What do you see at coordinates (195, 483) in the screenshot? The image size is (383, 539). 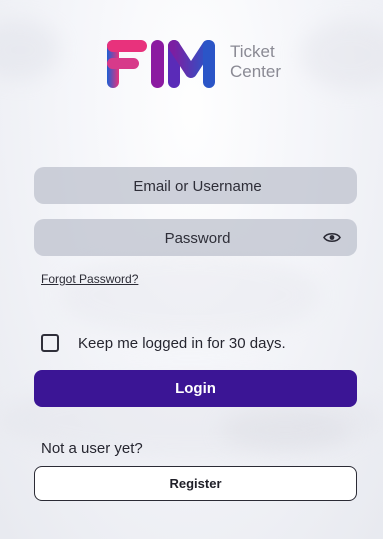 I see `register-button: Register` at bounding box center [195, 483].